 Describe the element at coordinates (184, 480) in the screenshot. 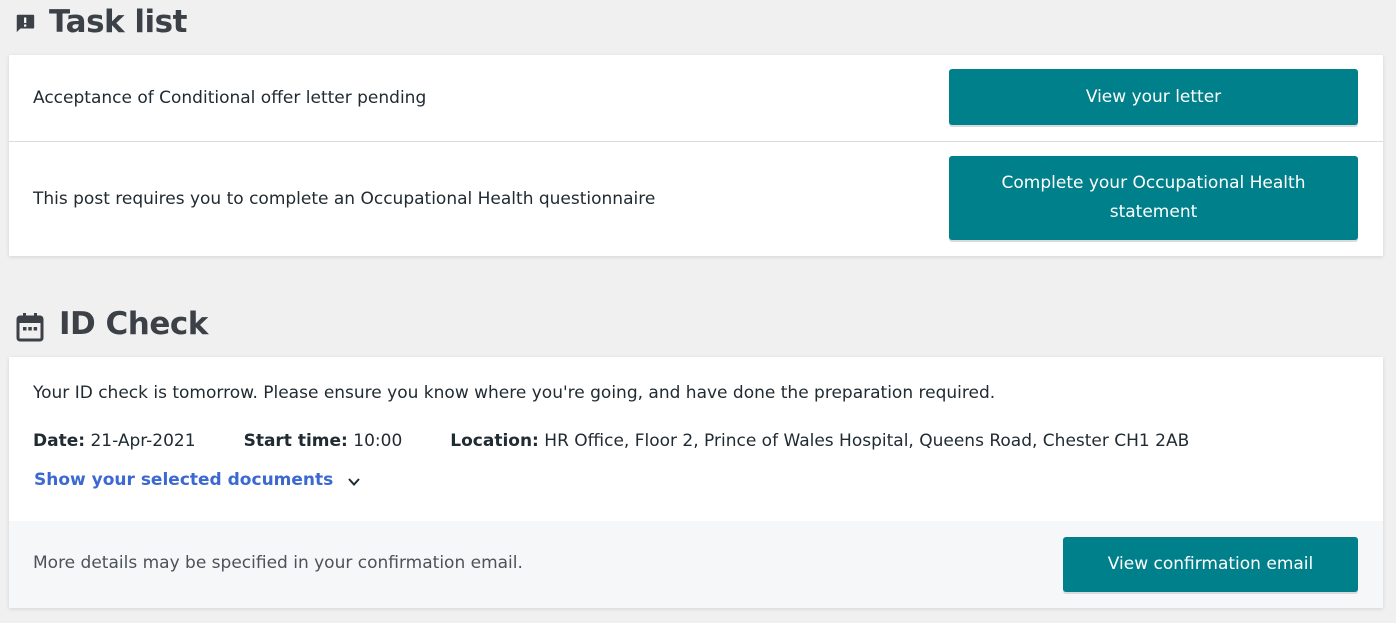

I see `show-documents-label: Show your selected documents` at that location.